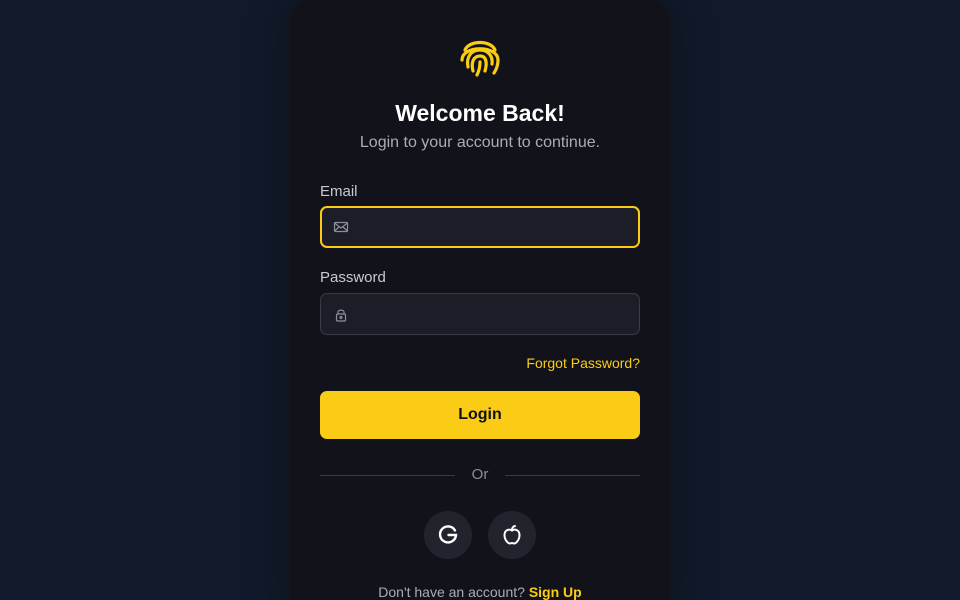 Image resolution: width=960 pixels, height=600 pixels. I want to click on password-field, so click(480, 314).